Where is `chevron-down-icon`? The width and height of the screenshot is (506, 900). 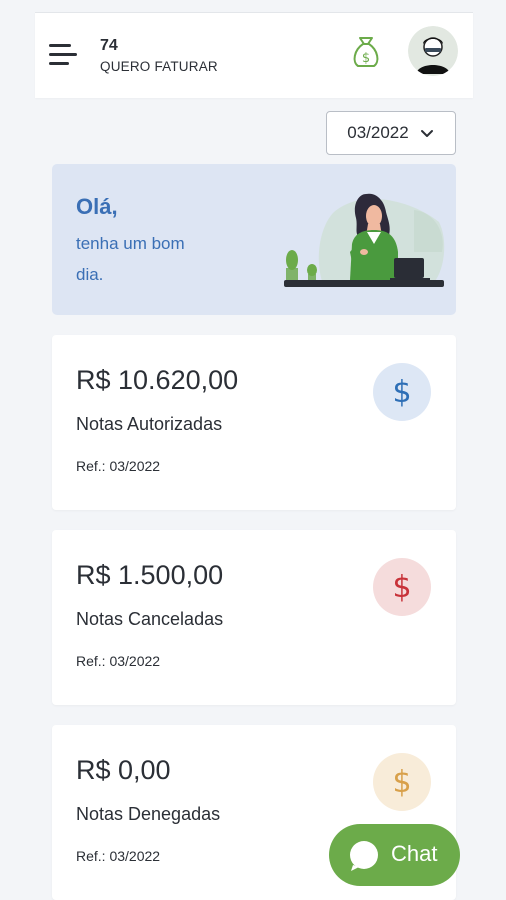 chevron-down-icon is located at coordinates (426, 133).